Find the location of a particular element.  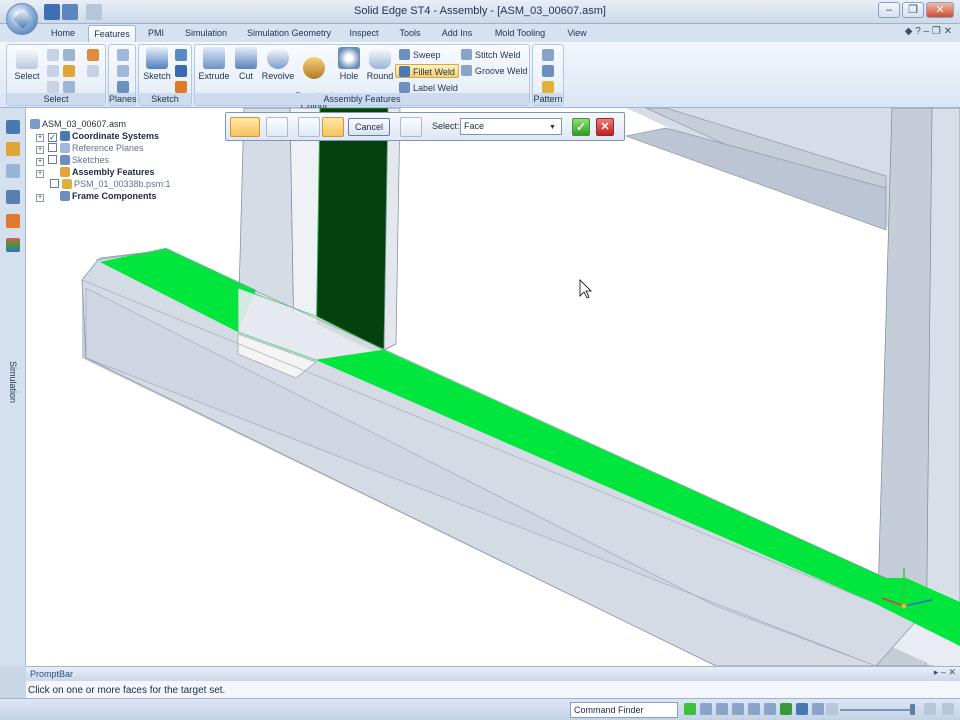

zoom-slider-thumb is located at coordinates (912, 709).